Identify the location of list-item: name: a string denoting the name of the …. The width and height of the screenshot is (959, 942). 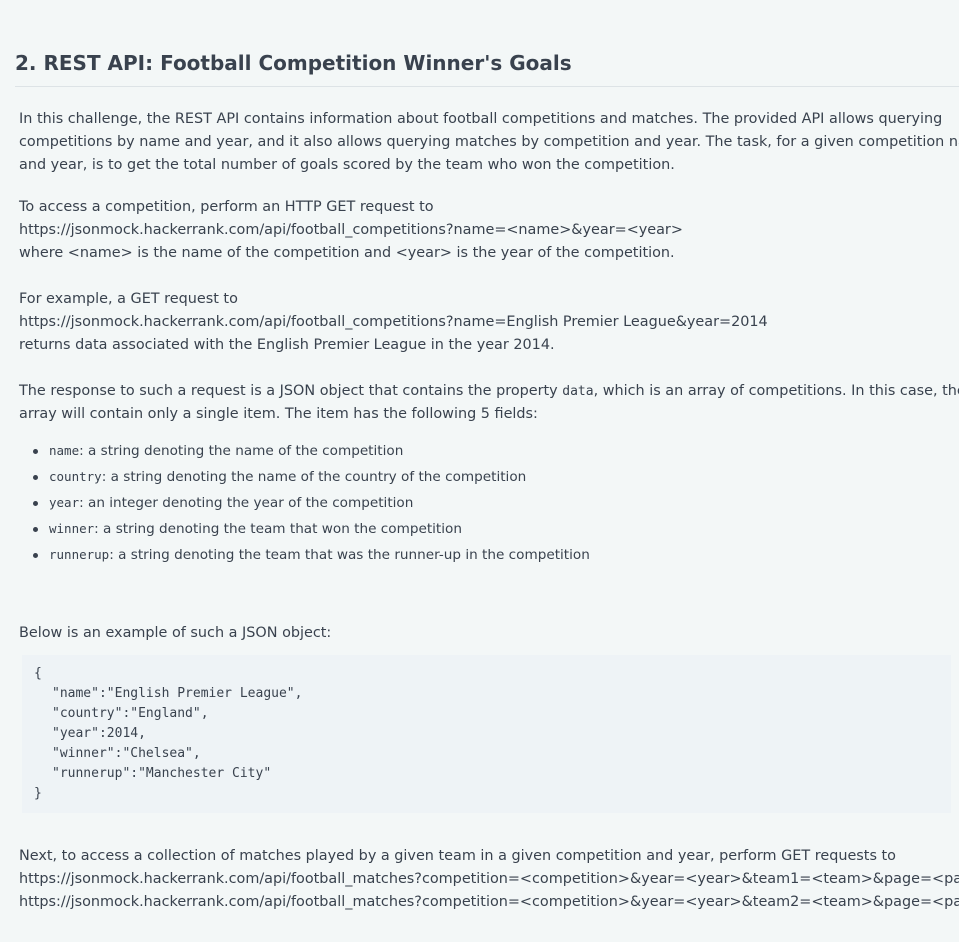
(311, 451).